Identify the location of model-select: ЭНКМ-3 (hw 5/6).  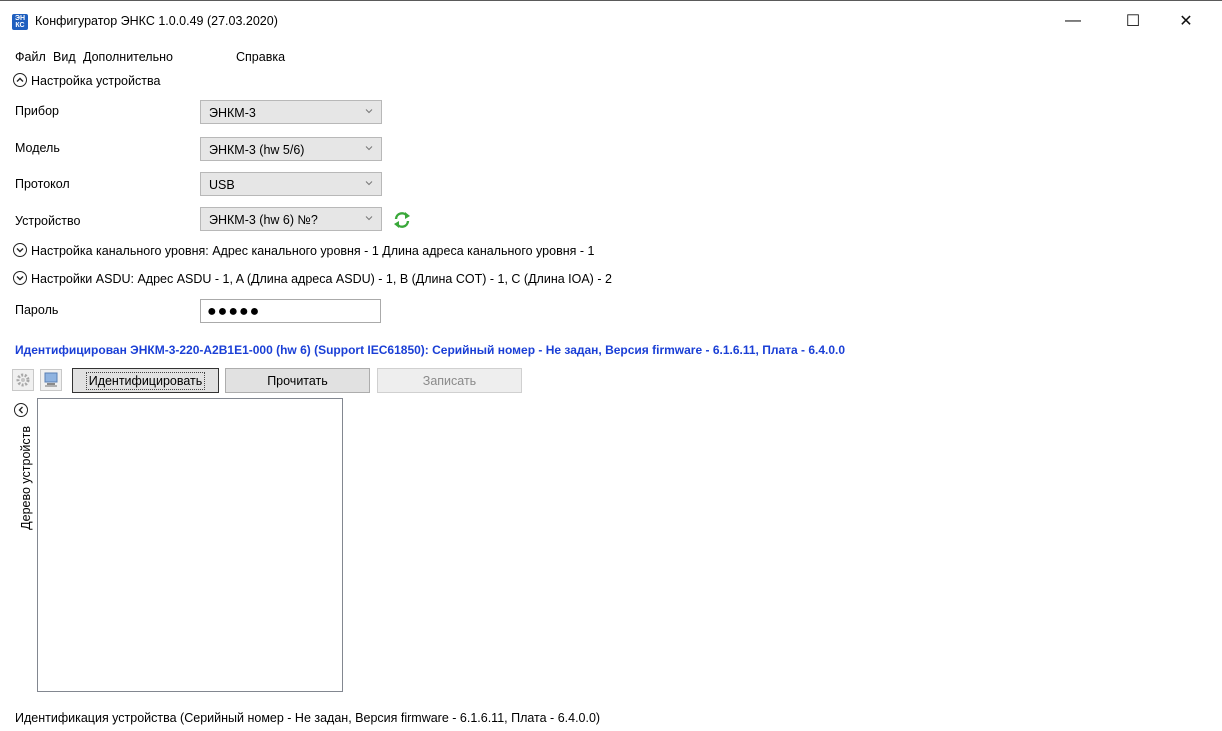
(291, 149).